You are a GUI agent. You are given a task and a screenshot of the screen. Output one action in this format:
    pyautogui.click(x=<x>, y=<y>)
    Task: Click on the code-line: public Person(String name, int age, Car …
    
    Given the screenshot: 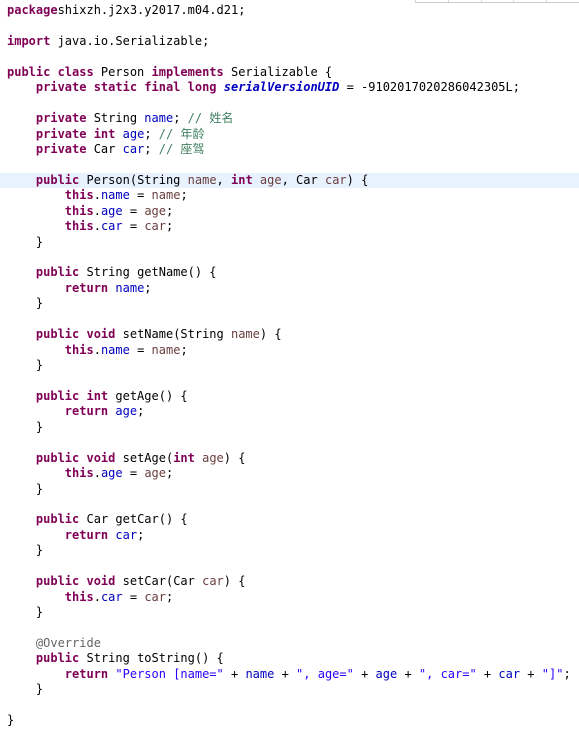 What is the action you would take?
    pyautogui.click(x=289, y=180)
    